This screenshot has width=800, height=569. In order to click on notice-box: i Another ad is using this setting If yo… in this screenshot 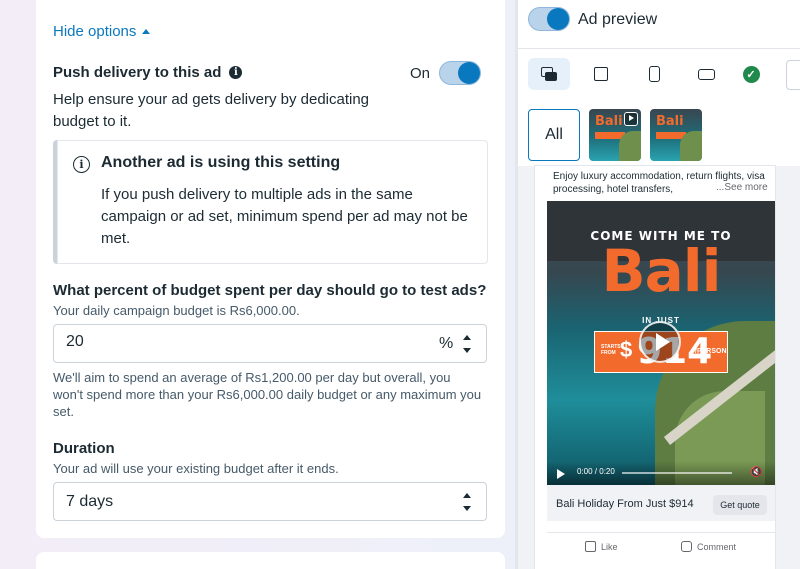, I will do `click(270, 202)`.